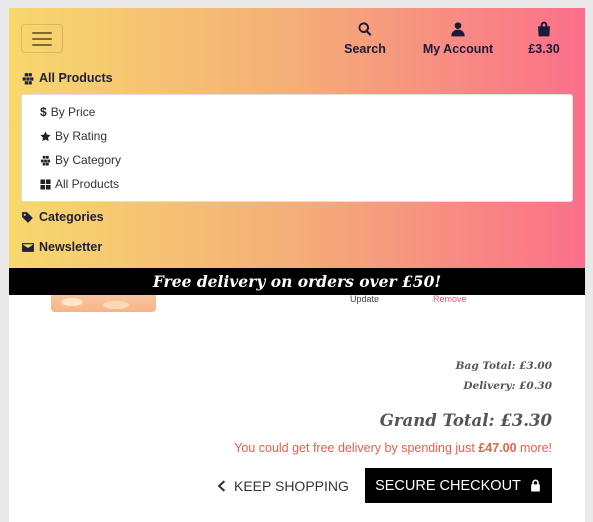 The width and height of the screenshot is (593, 522). What do you see at coordinates (503, 366) in the screenshot?
I see `bag-total: Bag Total: £3.00` at bounding box center [503, 366].